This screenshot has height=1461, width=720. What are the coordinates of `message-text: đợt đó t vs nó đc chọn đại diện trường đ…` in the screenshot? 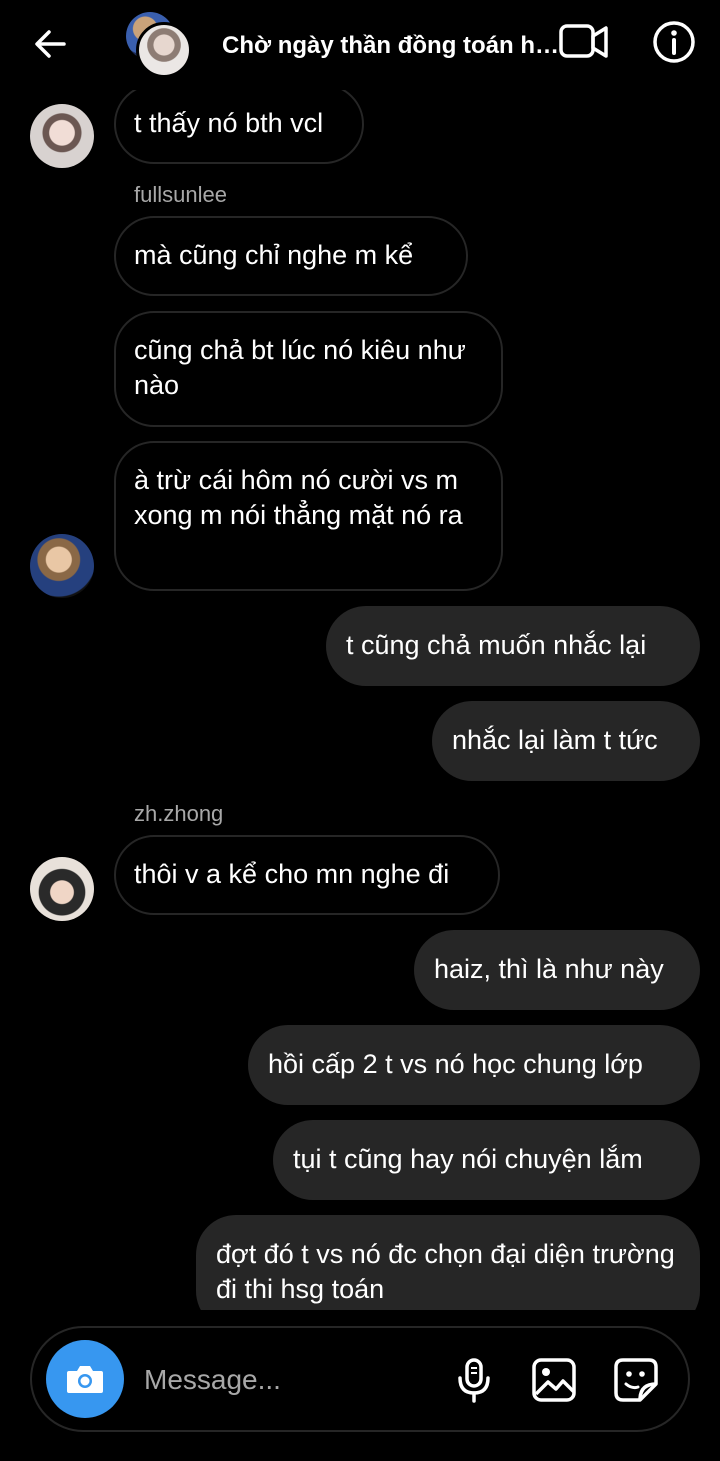 It's located at (445, 1271).